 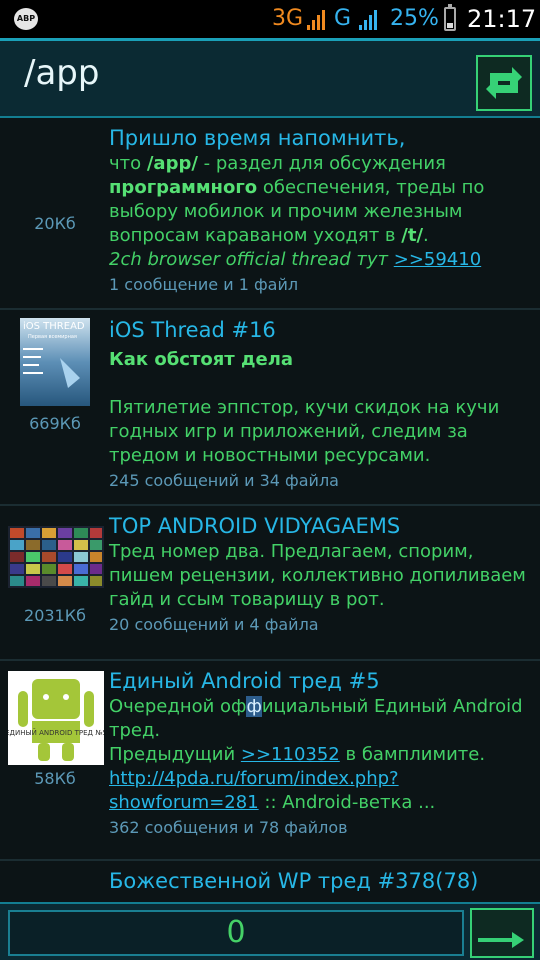 What do you see at coordinates (290, 754) in the screenshot?
I see `reply-link: >>110352` at bounding box center [290, 754].